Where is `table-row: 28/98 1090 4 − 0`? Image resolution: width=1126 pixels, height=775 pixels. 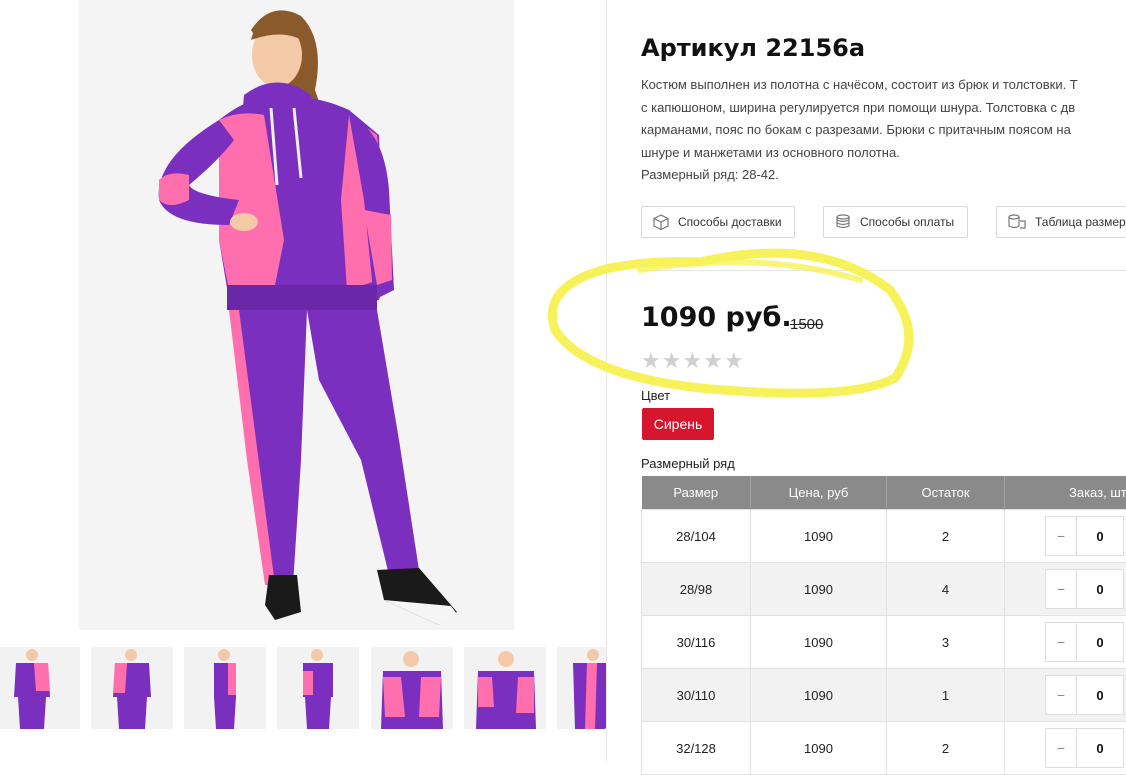 table-row: 28/98 1090 4 − 0 is located at coordinates (884, 589).